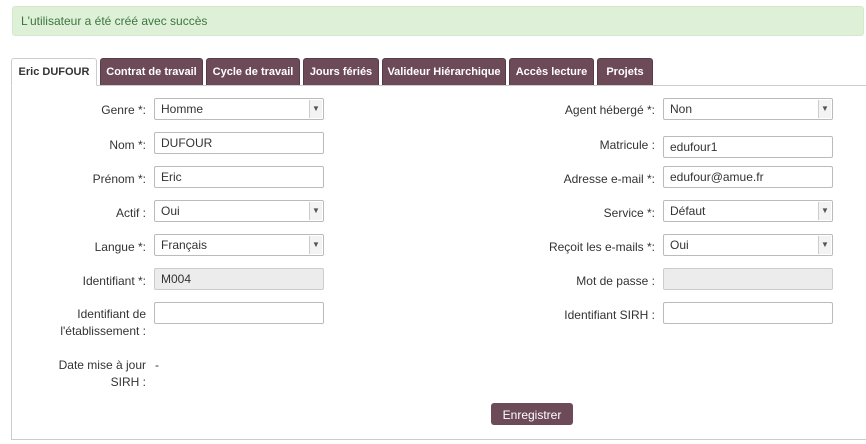 This screenshot has height=444, width=866. I want to click on agent-heberge-select: Non ▼, so click(748, 109).